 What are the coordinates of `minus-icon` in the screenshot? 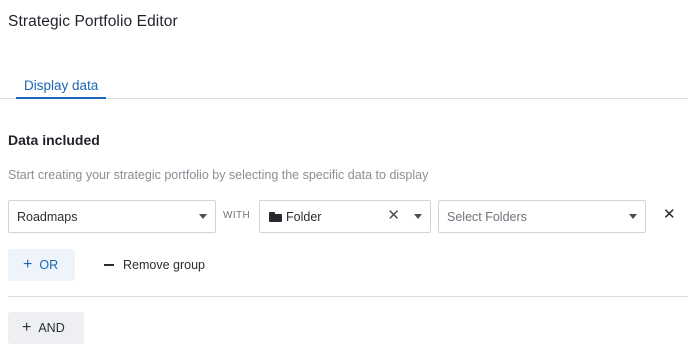 It's located at (109, 265).